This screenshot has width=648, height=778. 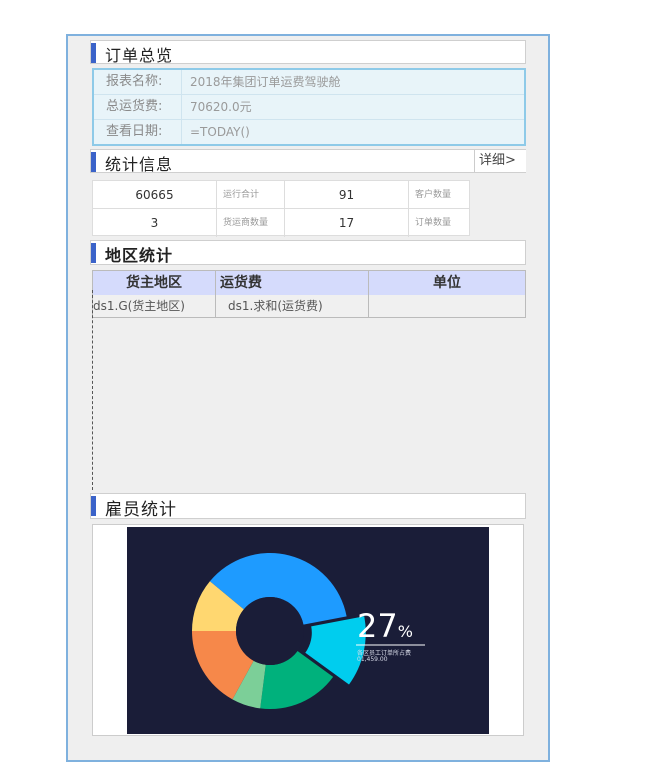 What do you see at coordinates (308, 252) in the screenshot?
I see `section-region-stats: 地区统计` at bounding box center [308, 252].